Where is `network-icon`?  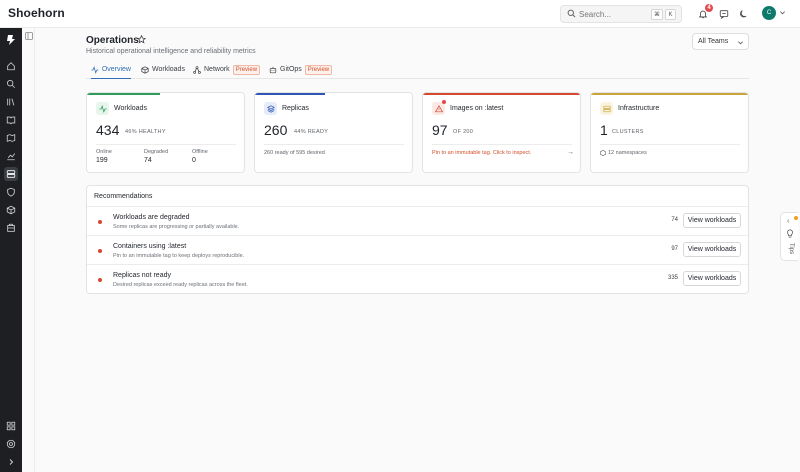 network-icon is located at coordinates (197, 70).